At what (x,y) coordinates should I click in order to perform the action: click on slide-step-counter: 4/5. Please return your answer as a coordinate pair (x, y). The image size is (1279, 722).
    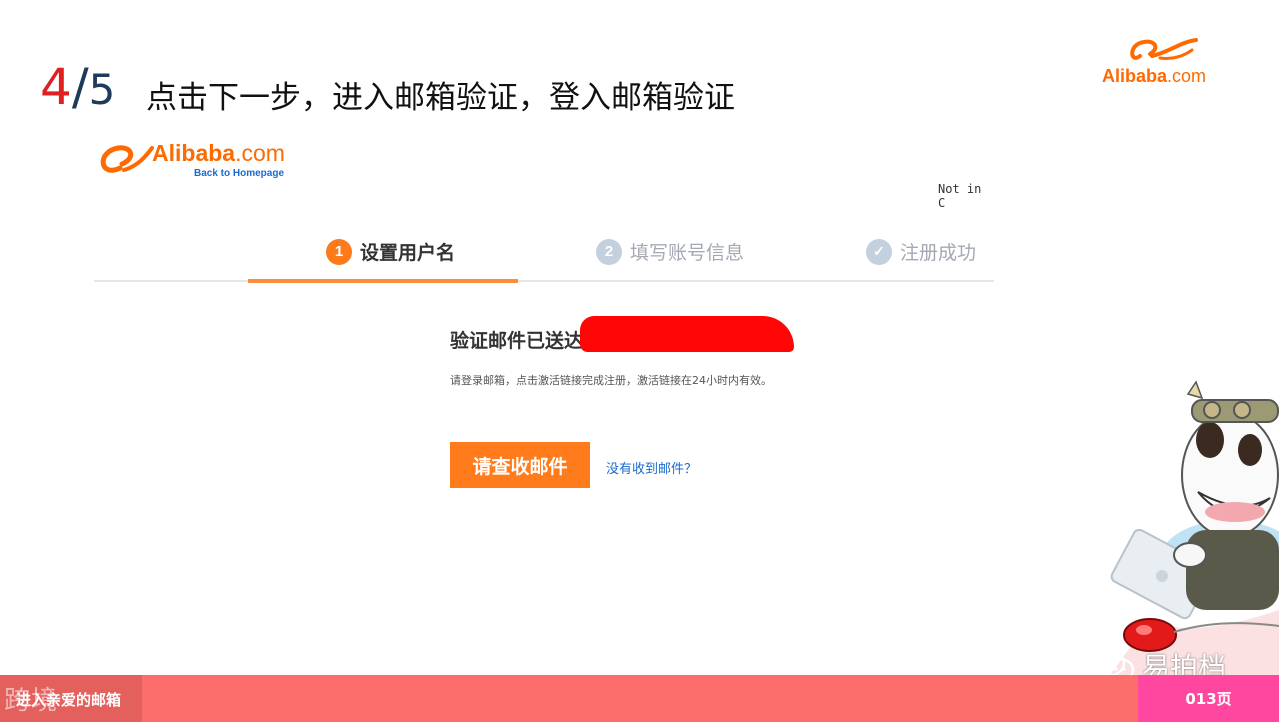
    Looking at the image, I should click on (77, 87).